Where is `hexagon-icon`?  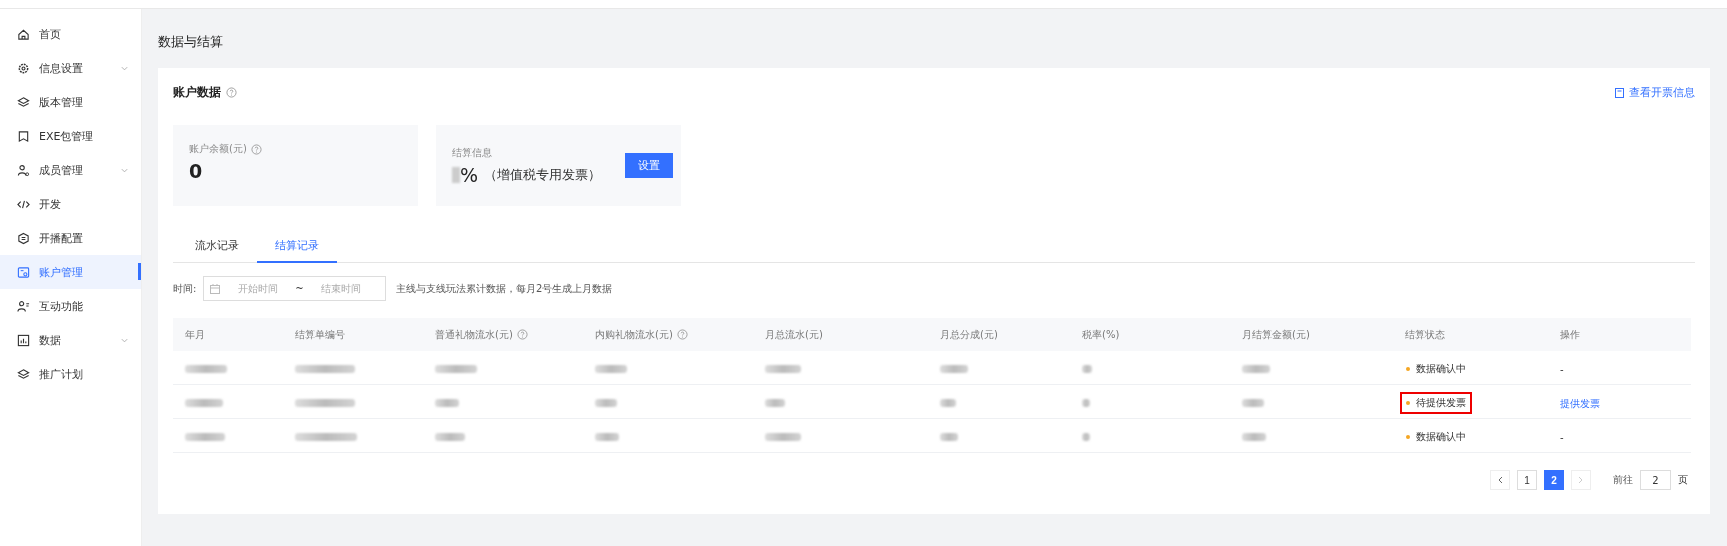
hexagon-icon is located at coordinates (23, 238).